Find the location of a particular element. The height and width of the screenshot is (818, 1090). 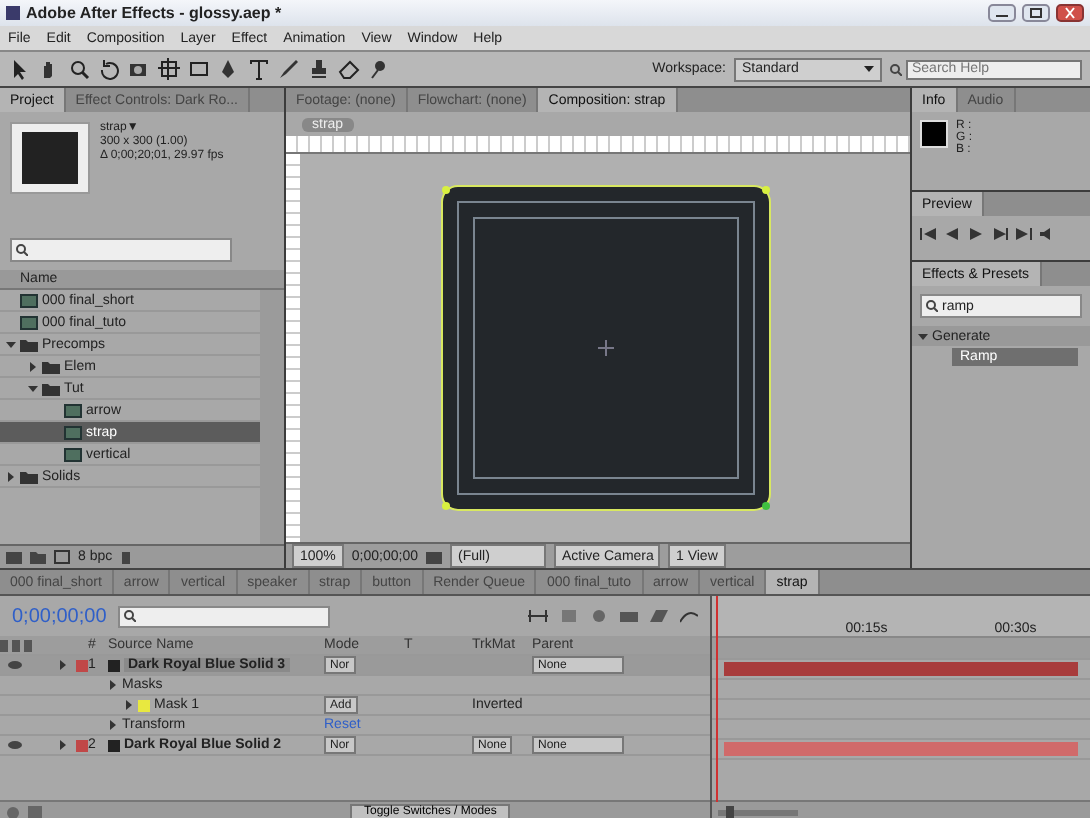

rectangle-mask-icon is located at coordinates (199, 69).